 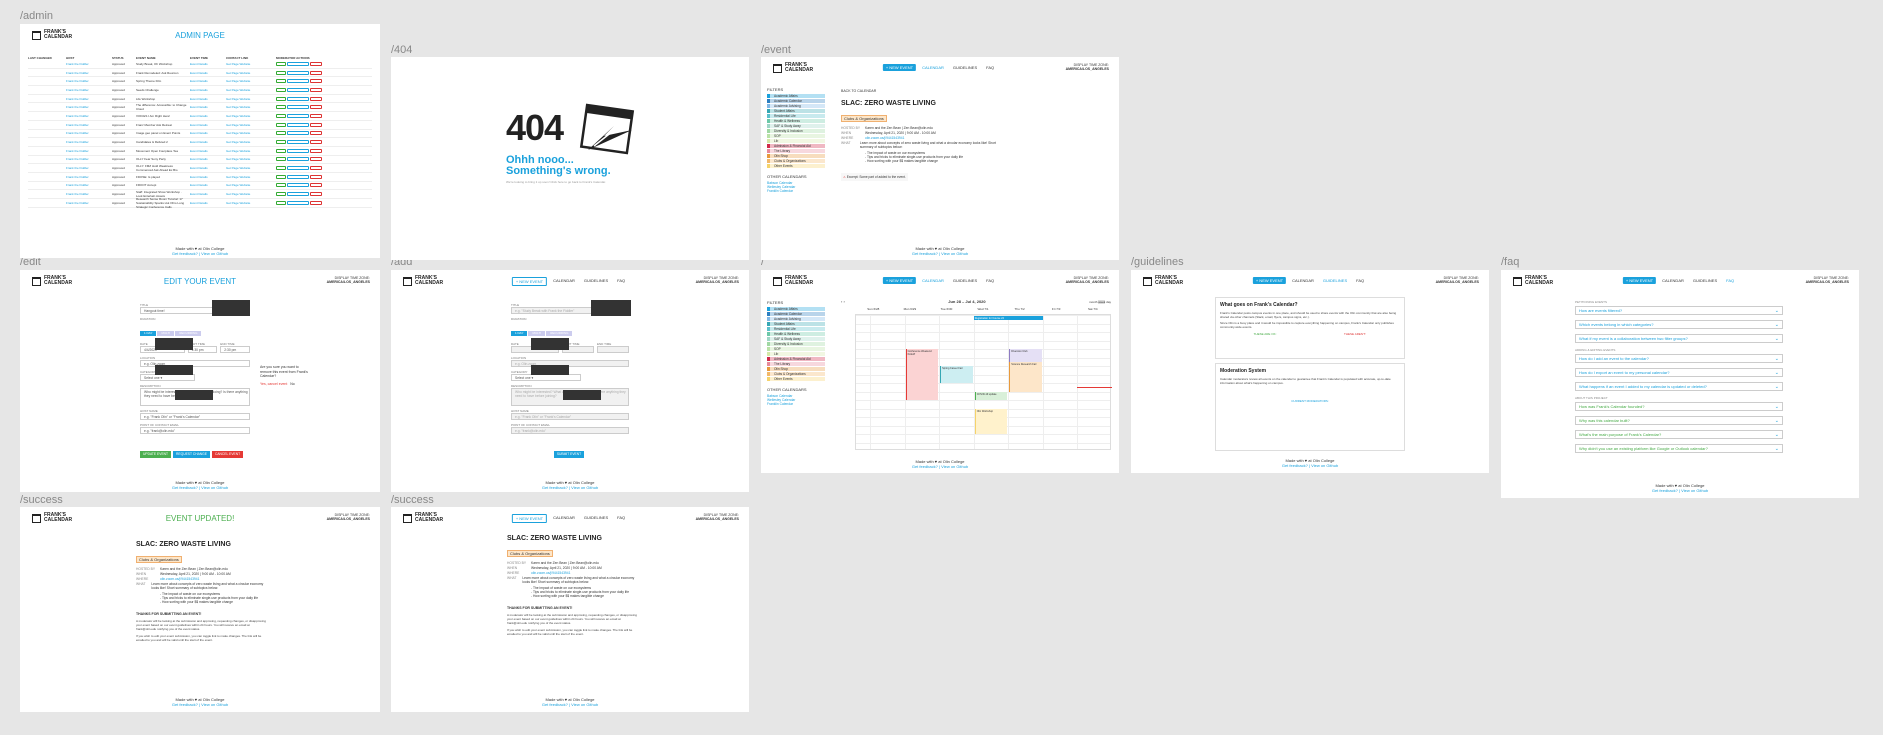 What do you see at coordinates (1679, 406) in the screenshot?
I see `faq-item: How was Frank's Calendar founded? ⌄` at bounding box center [1679, 406].